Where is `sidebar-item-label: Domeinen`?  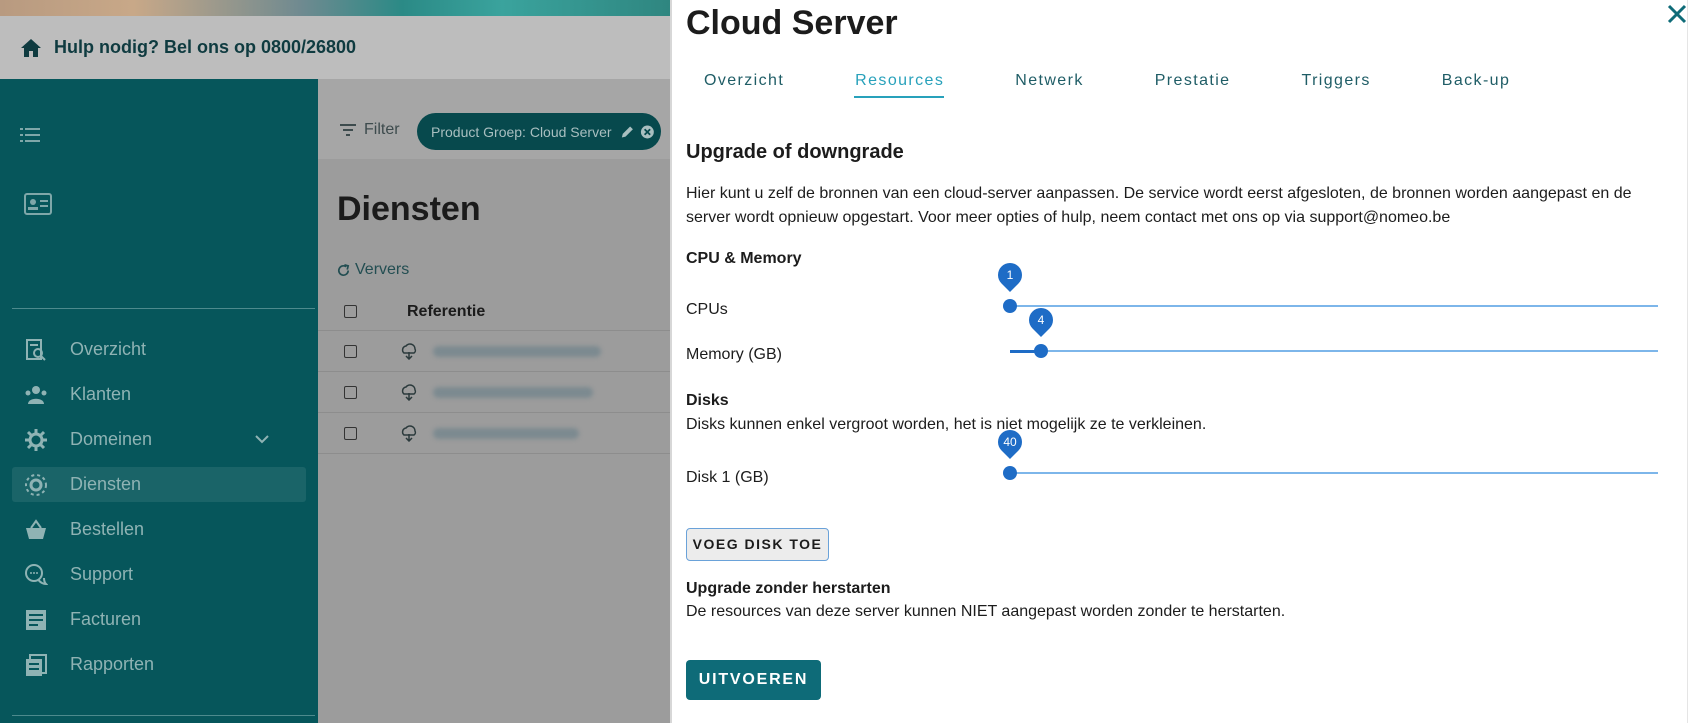
sidebar-item-label: Domeinen is located at coordinates (111, 439).